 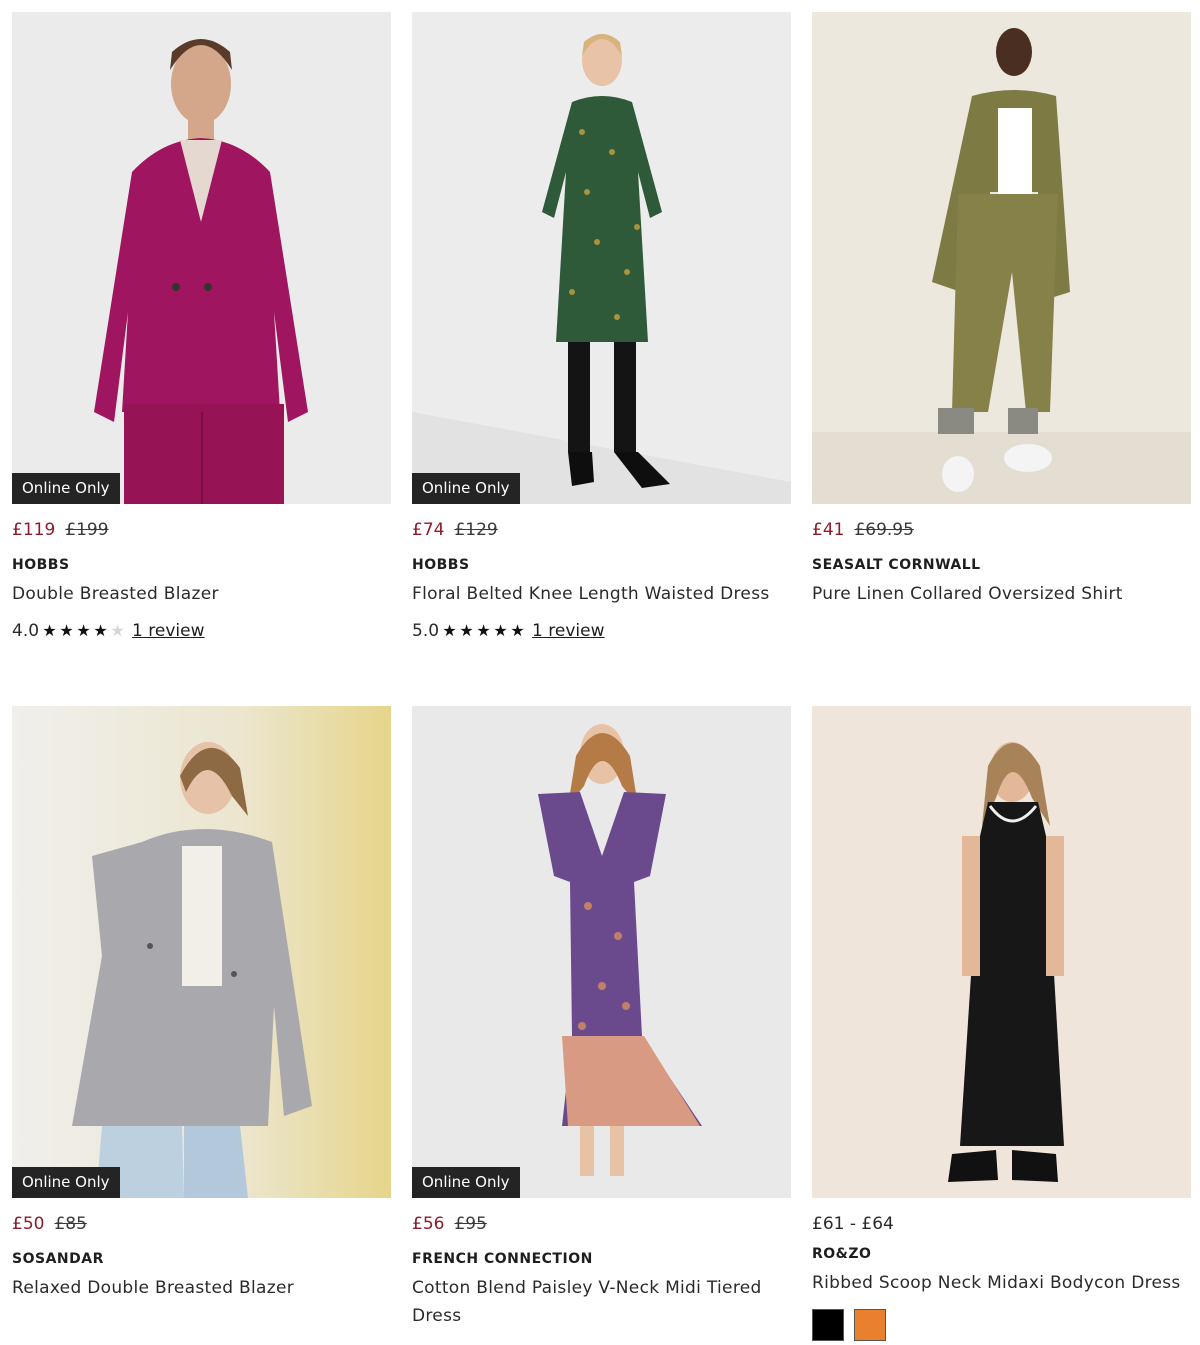 What do you see at coordinates (201, 530) in the screenshot?
I see `price: £119 £199` at bounding box center [201, 530].